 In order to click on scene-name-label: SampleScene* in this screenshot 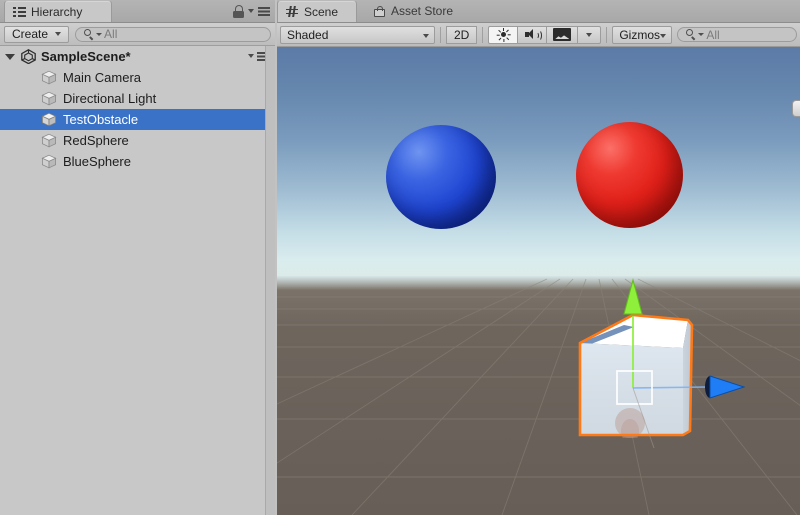, I will do `click(86, 56)`.